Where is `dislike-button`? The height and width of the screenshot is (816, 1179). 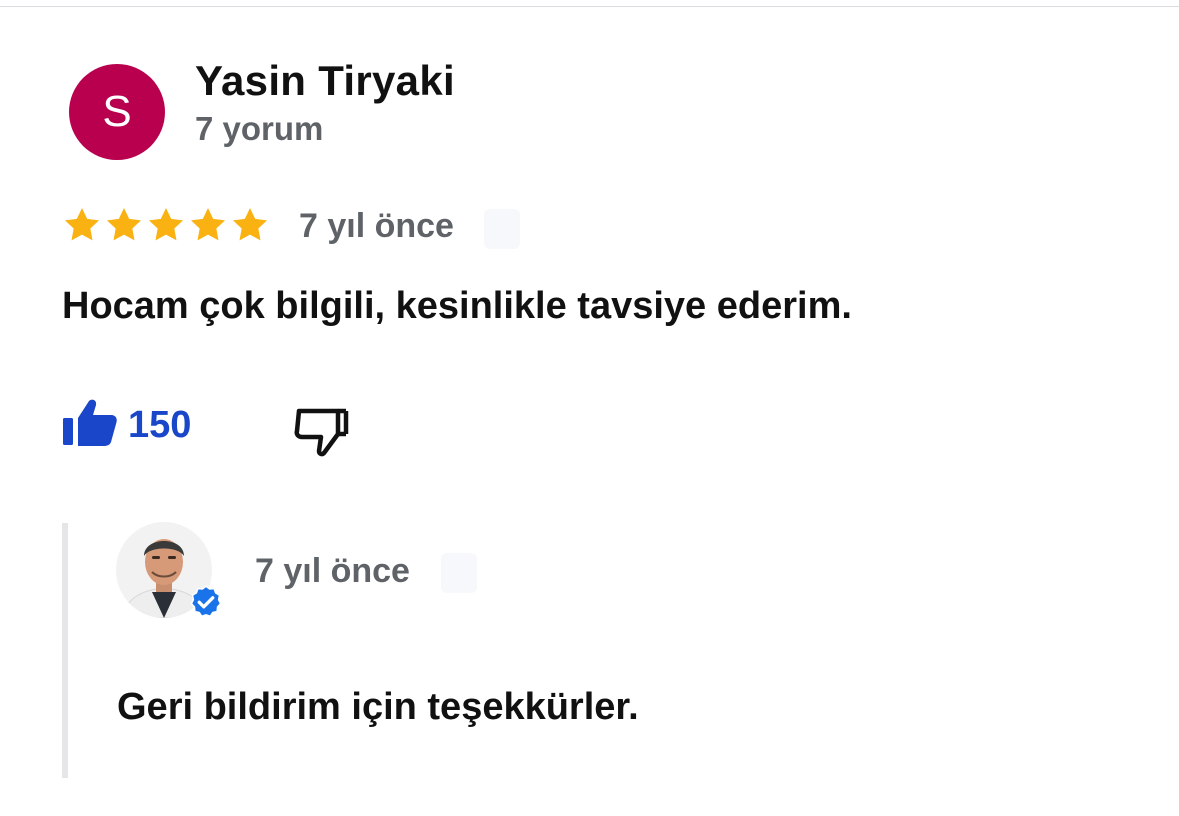 dislike-button is located at coordinates (322, 433).